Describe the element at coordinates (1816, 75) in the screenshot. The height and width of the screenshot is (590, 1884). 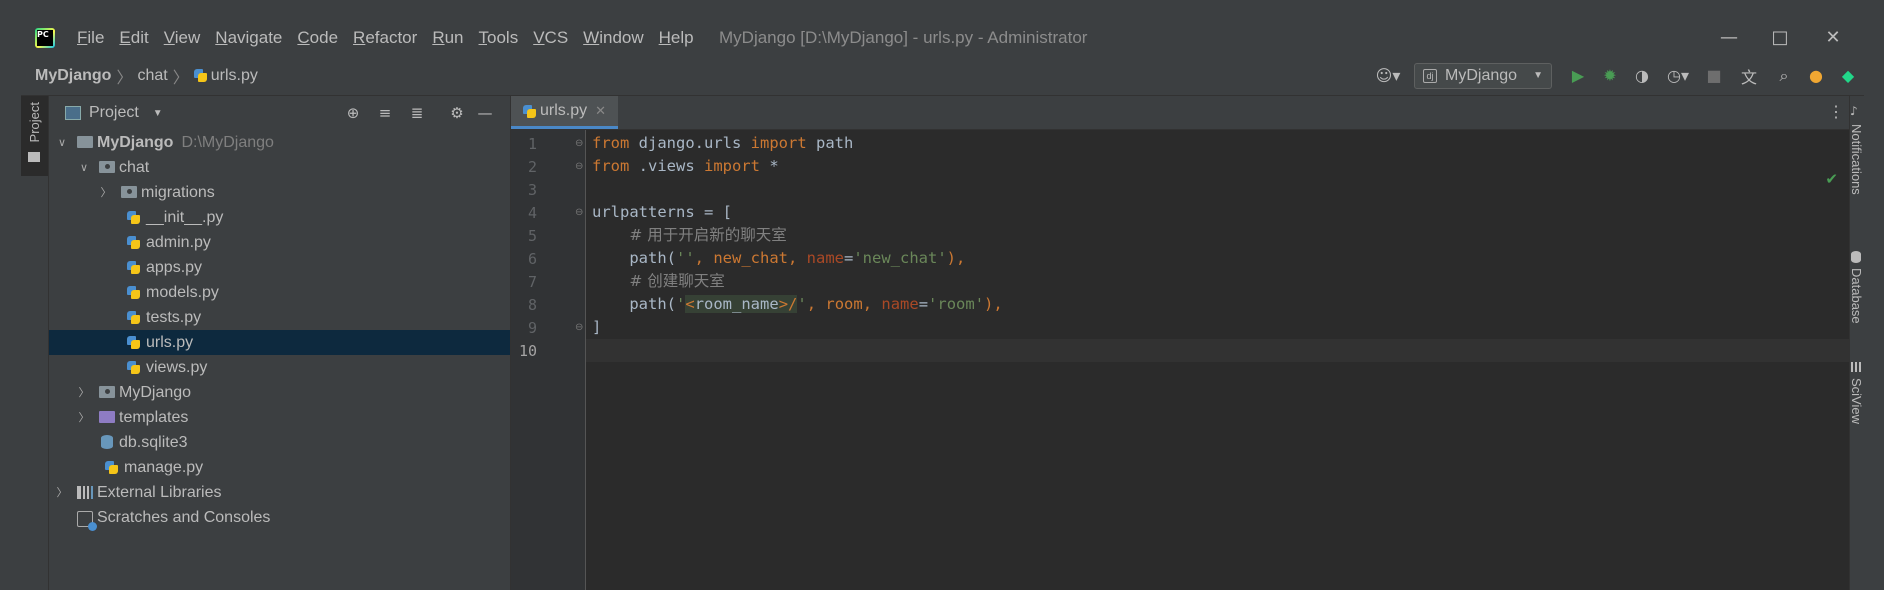
I see `update-icon: ●` at that location.